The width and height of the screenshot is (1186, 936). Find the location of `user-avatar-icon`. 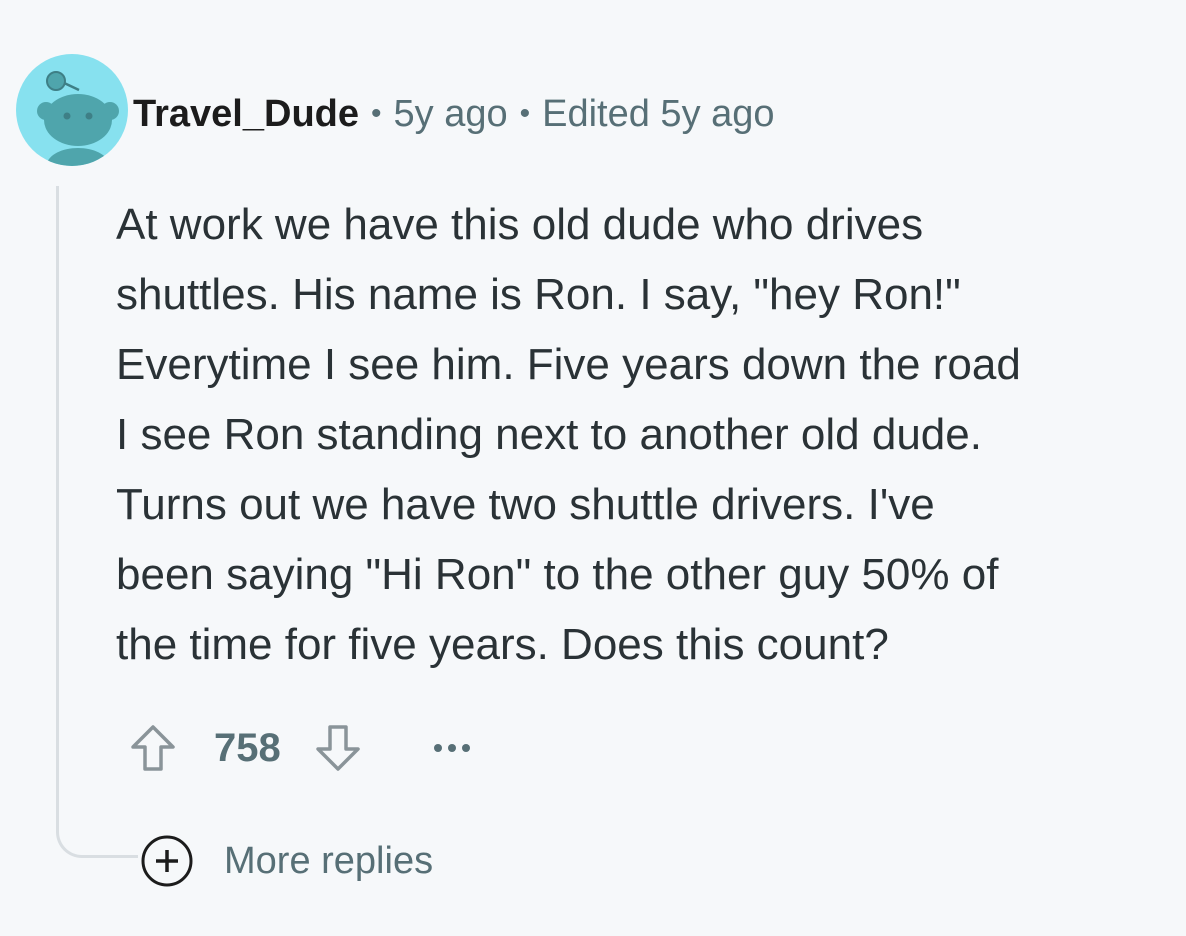

user-avatar-icon is located at coordinates (72, 110).